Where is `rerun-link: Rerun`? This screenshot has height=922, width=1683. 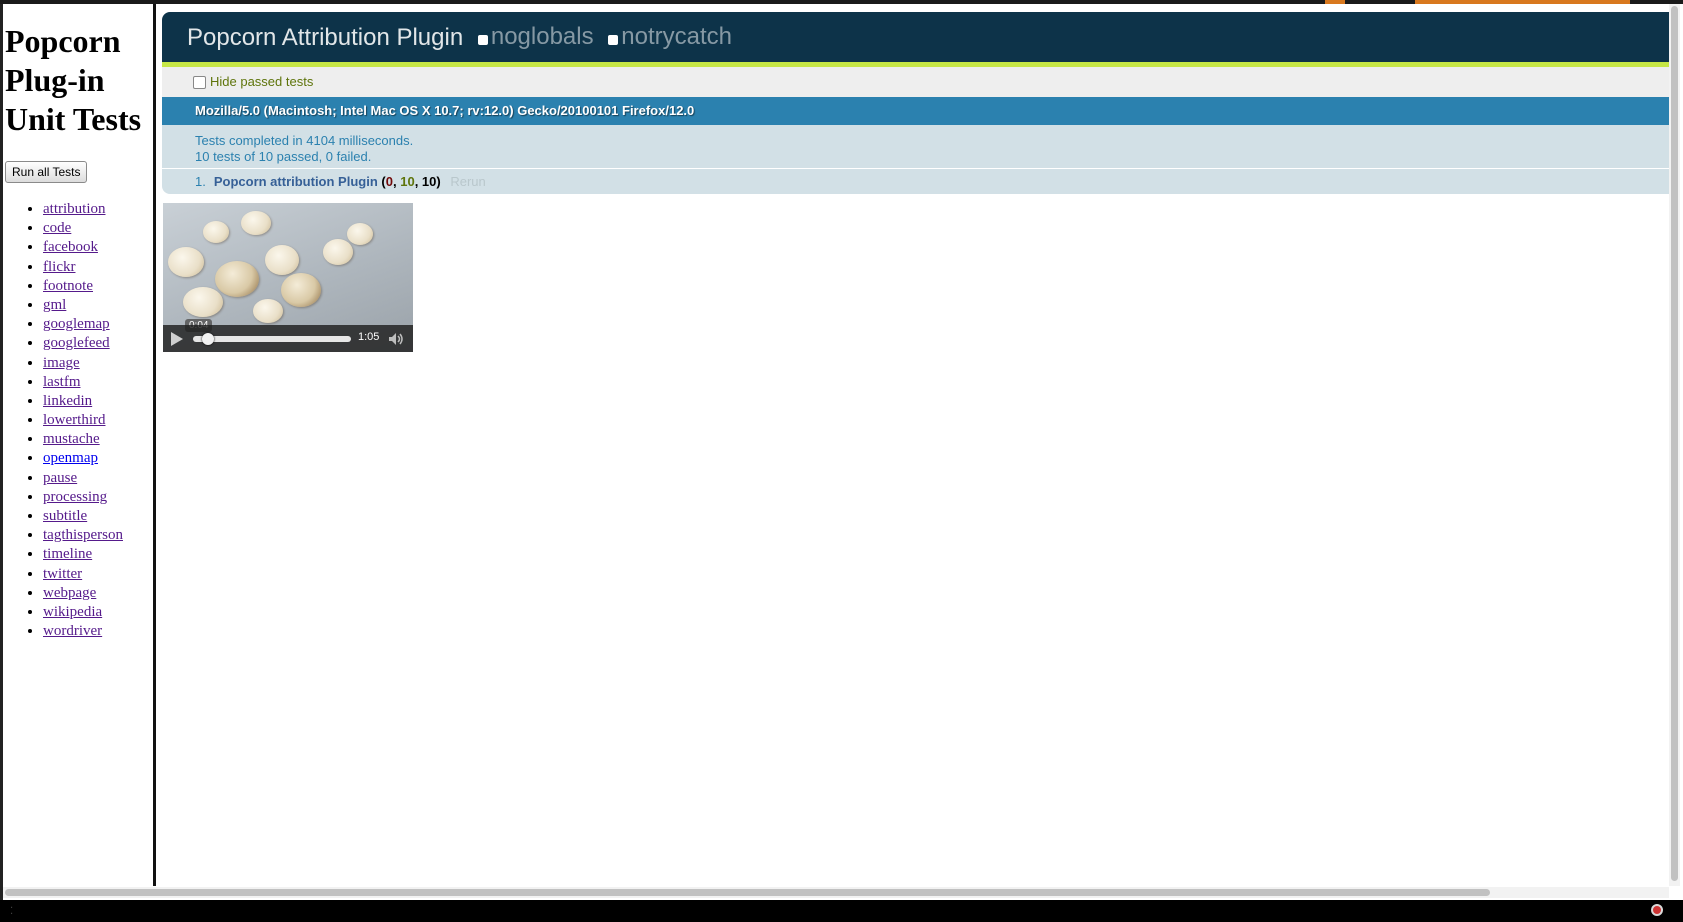 rerun-link: Rerun is located at coordinates (467, 181).